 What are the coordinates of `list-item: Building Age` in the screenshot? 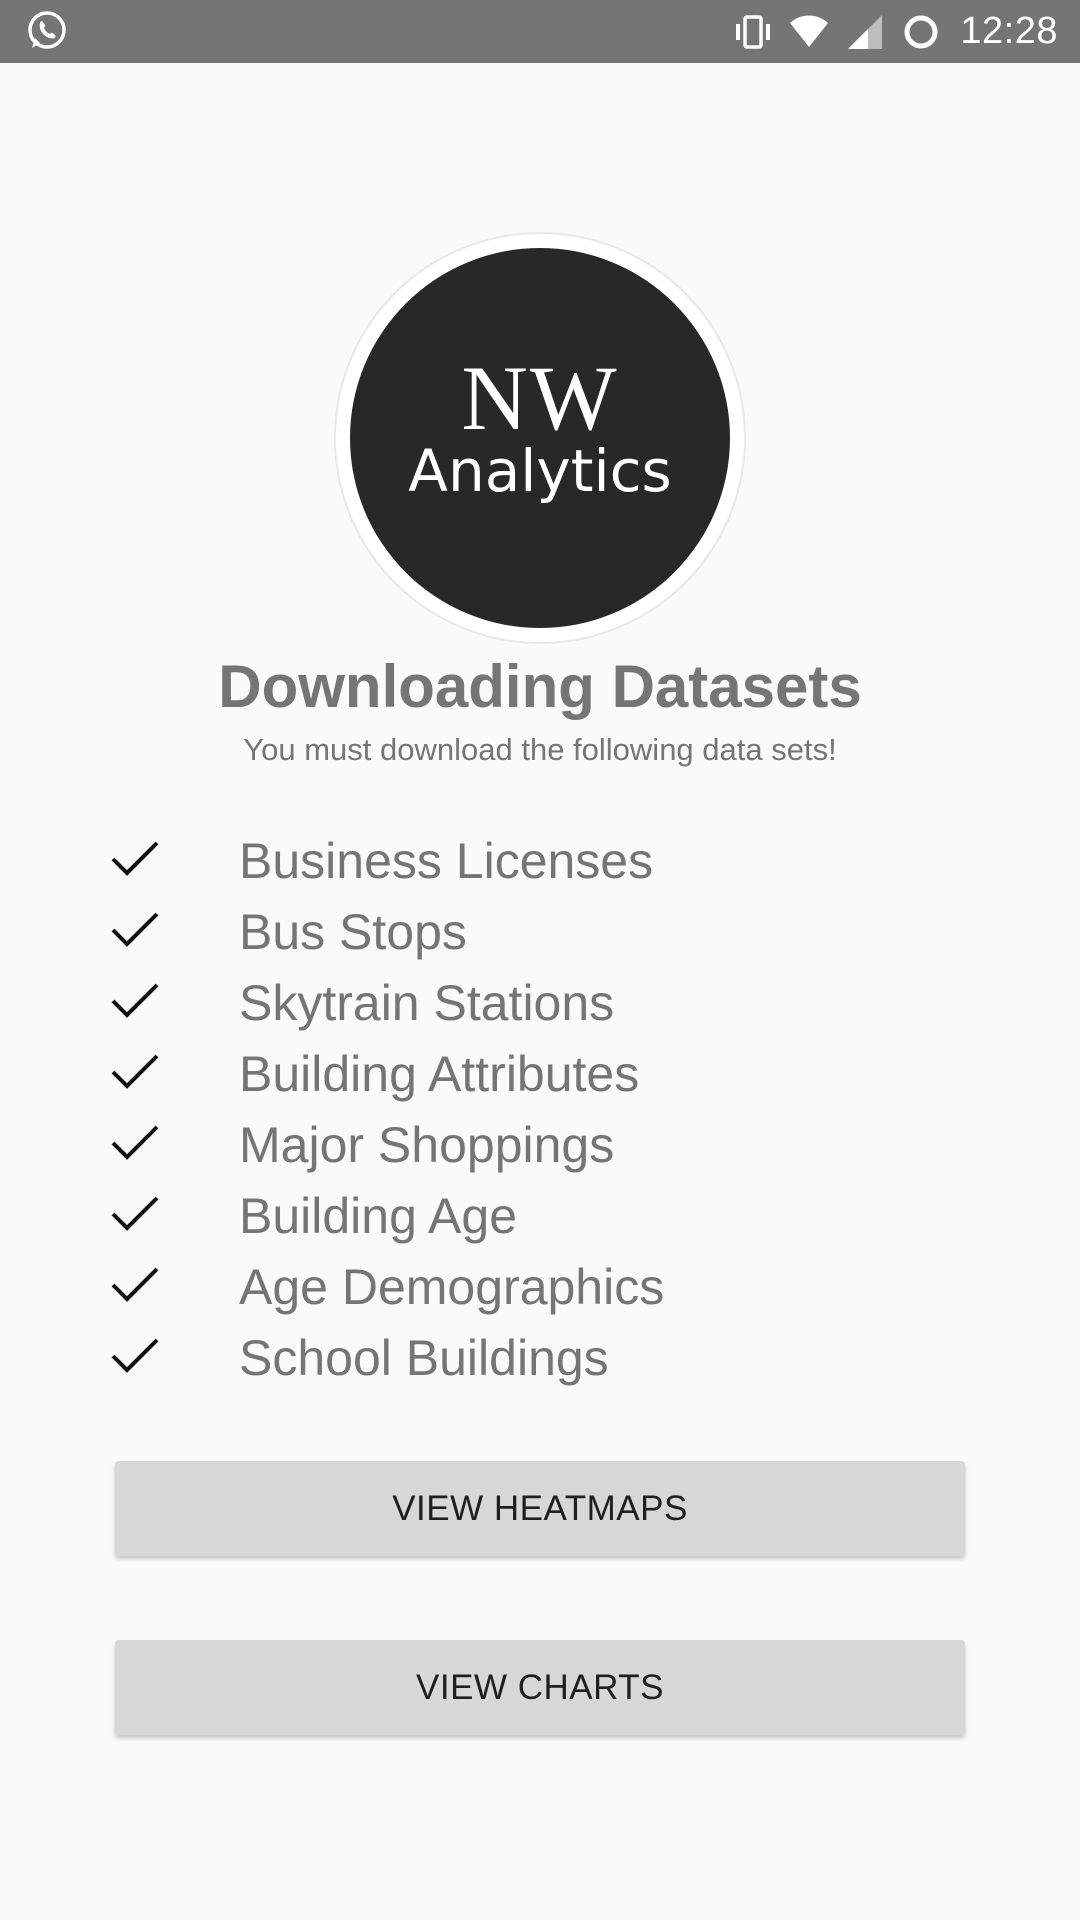 It's located at (540, 1215).